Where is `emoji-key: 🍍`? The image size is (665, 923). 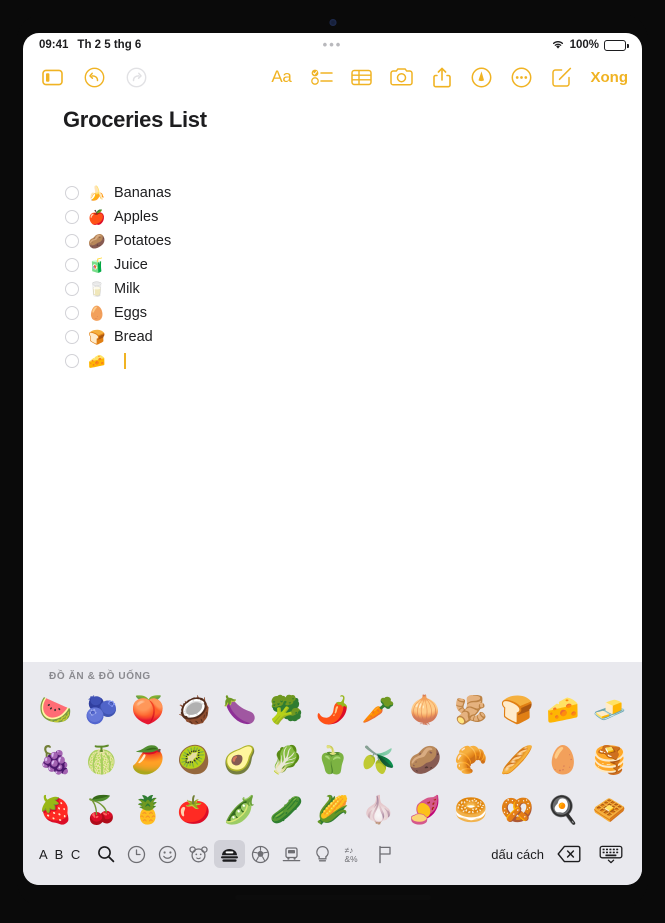
emoji-key: 🍍 is located at coordinates (147, 810).